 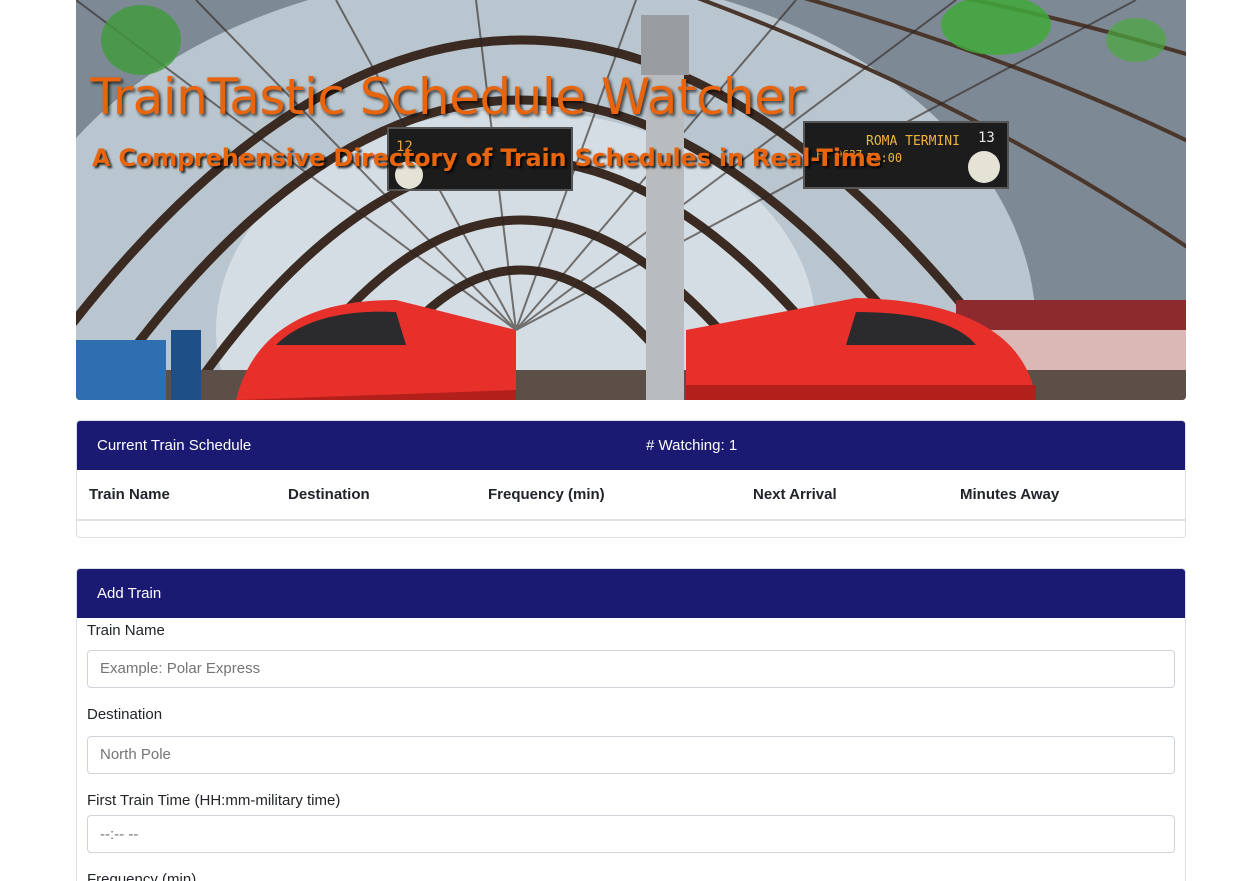 What do you see at coordinates (125, 714) in the screenshot?
I see `destination-label: Destination` at bounding box center [125, 714].